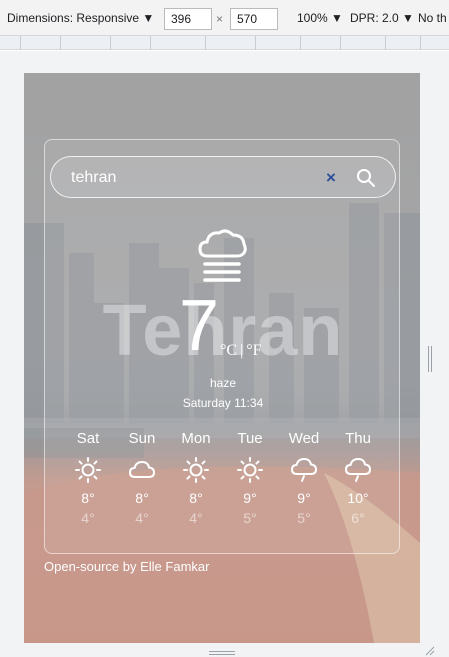  I want to click on forecast-day: Mon 8° 4°, so click(196, 478).